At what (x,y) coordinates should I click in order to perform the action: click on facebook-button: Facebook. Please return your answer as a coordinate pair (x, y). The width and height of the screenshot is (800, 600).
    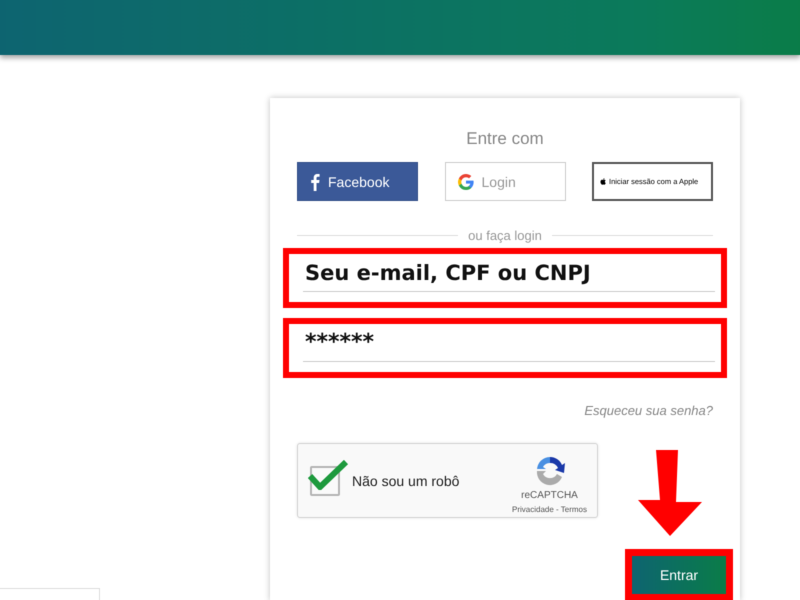
    Looking at the image, I should click on (357, 181).